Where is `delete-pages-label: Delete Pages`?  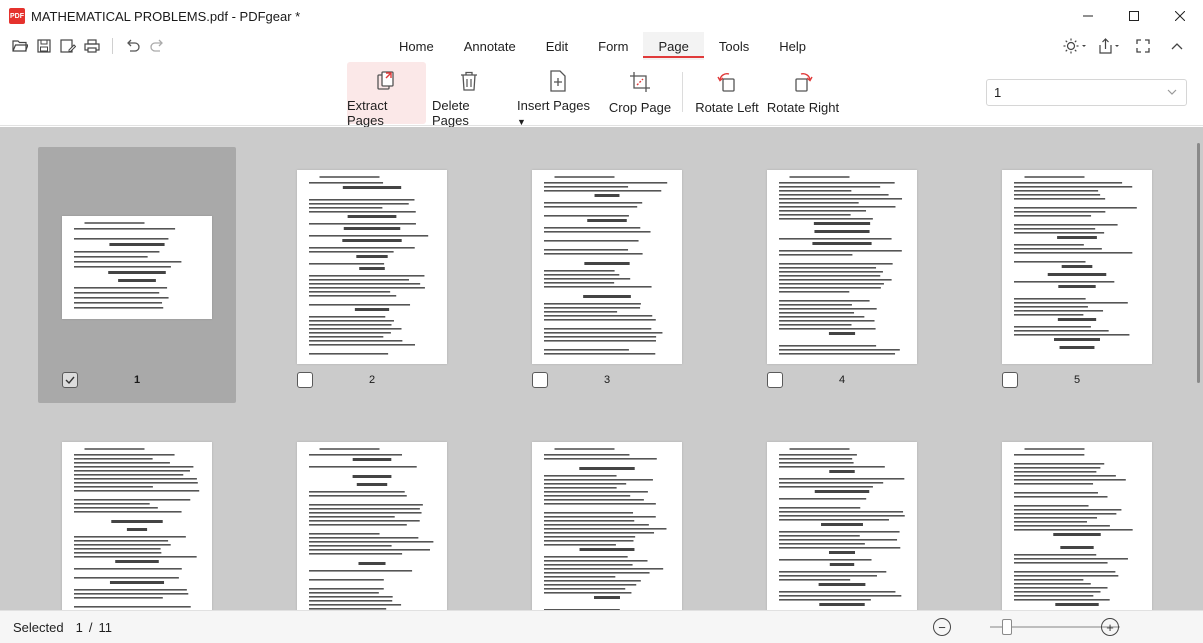 delete-pages-label: Delete Pages is located at coordinates (451, 113).